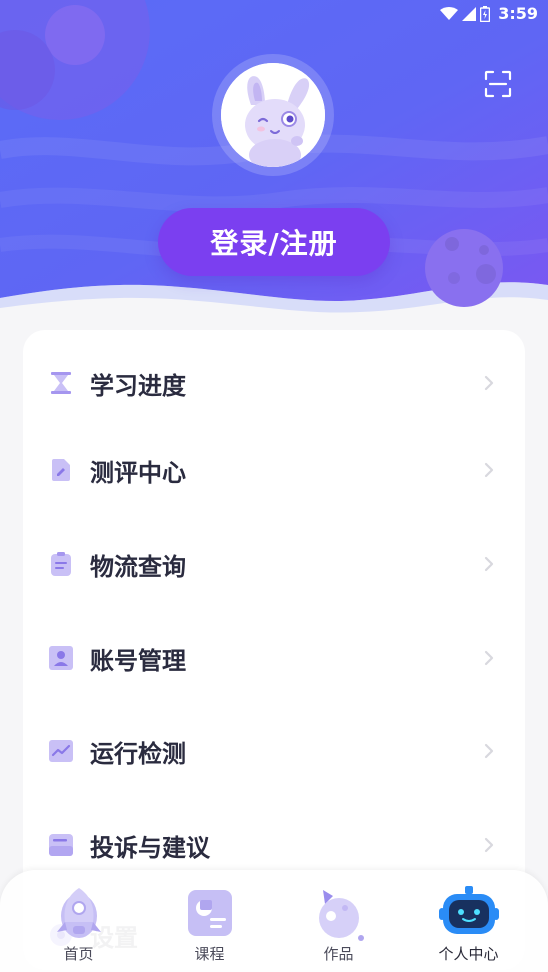 The image size is (548, 972). Describe the element at coordinates (78, 913) in the screenshot. I see `rocket-icon` at that location.